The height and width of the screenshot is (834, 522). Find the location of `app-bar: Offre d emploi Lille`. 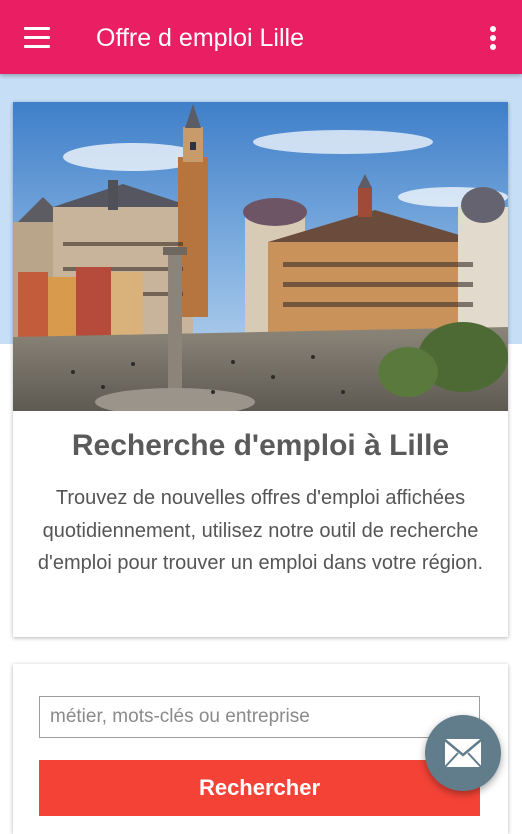

app-bar: Offre d emploi Lille is located at coordinates (261, 37).